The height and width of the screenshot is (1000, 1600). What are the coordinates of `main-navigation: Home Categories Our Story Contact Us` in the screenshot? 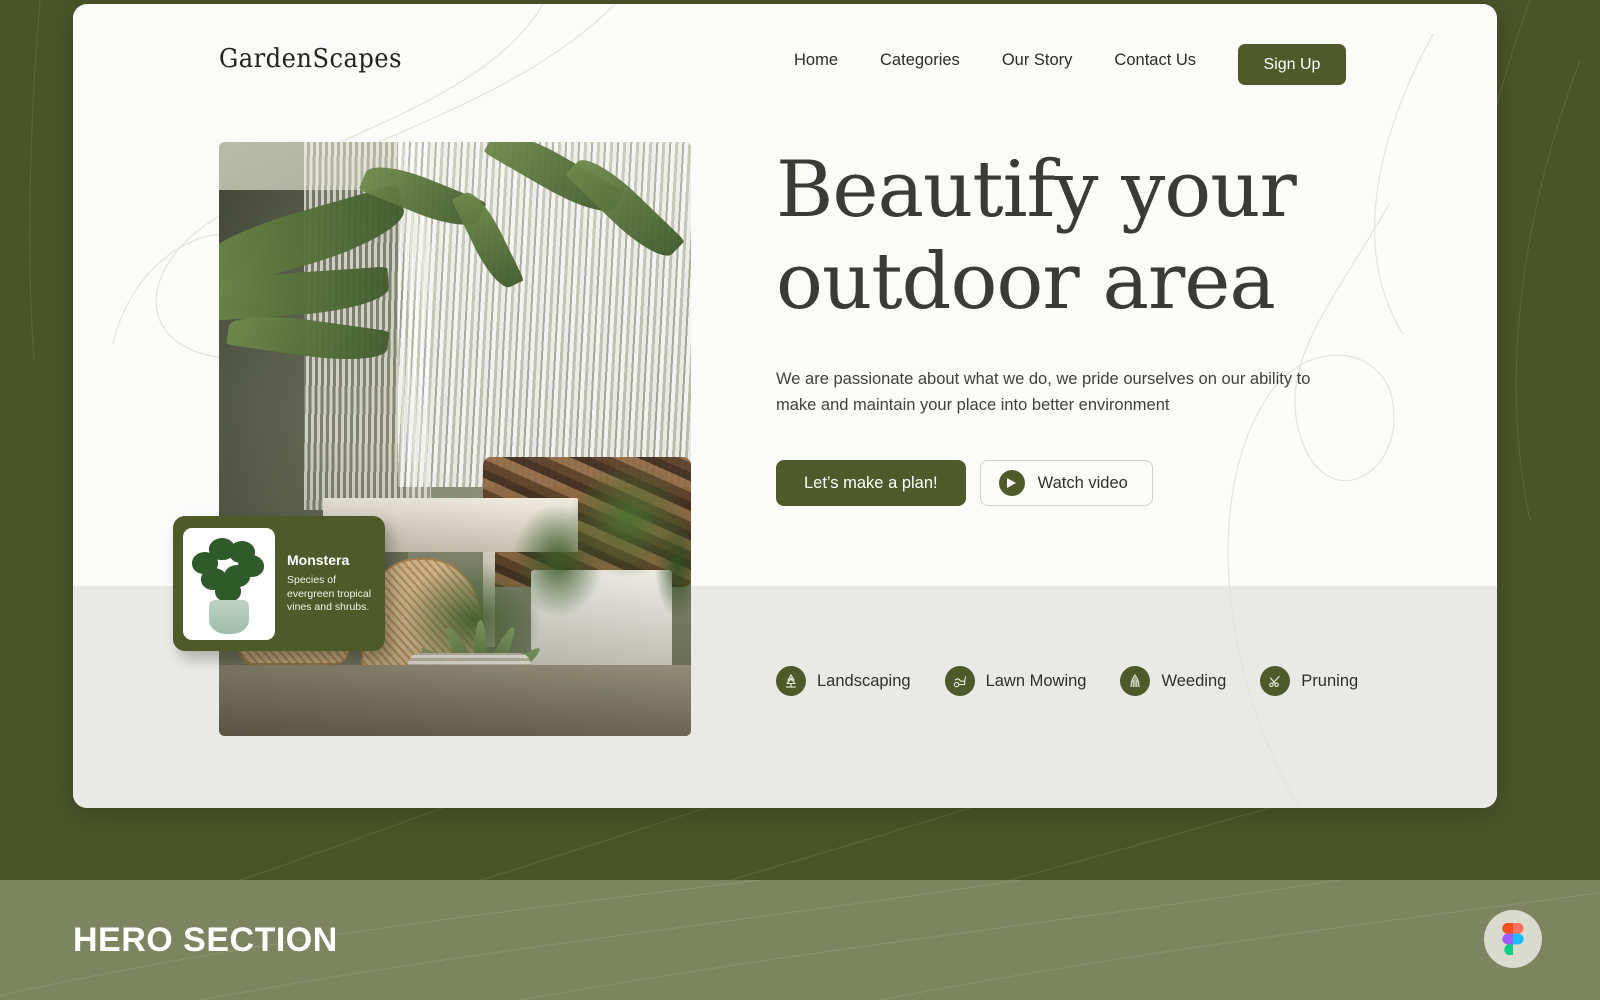 It's located at (995, 60).